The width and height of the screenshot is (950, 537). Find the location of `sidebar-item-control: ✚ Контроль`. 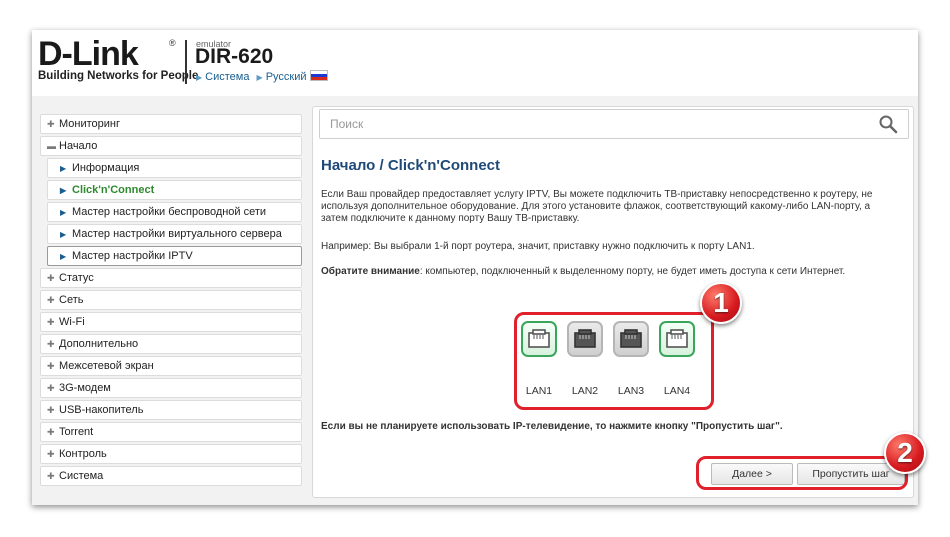

sidebar-item-control: ✚ Контроль is located at coordinates (171, 454).